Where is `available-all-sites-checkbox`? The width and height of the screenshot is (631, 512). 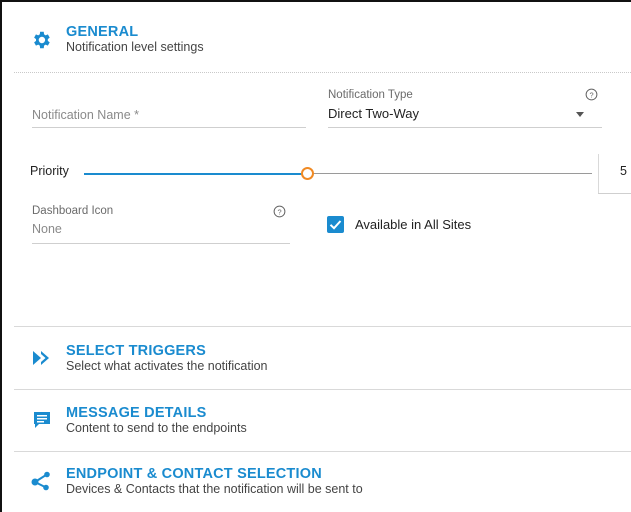
available-all-sites-checkbox is located at coordinates (335, 224).